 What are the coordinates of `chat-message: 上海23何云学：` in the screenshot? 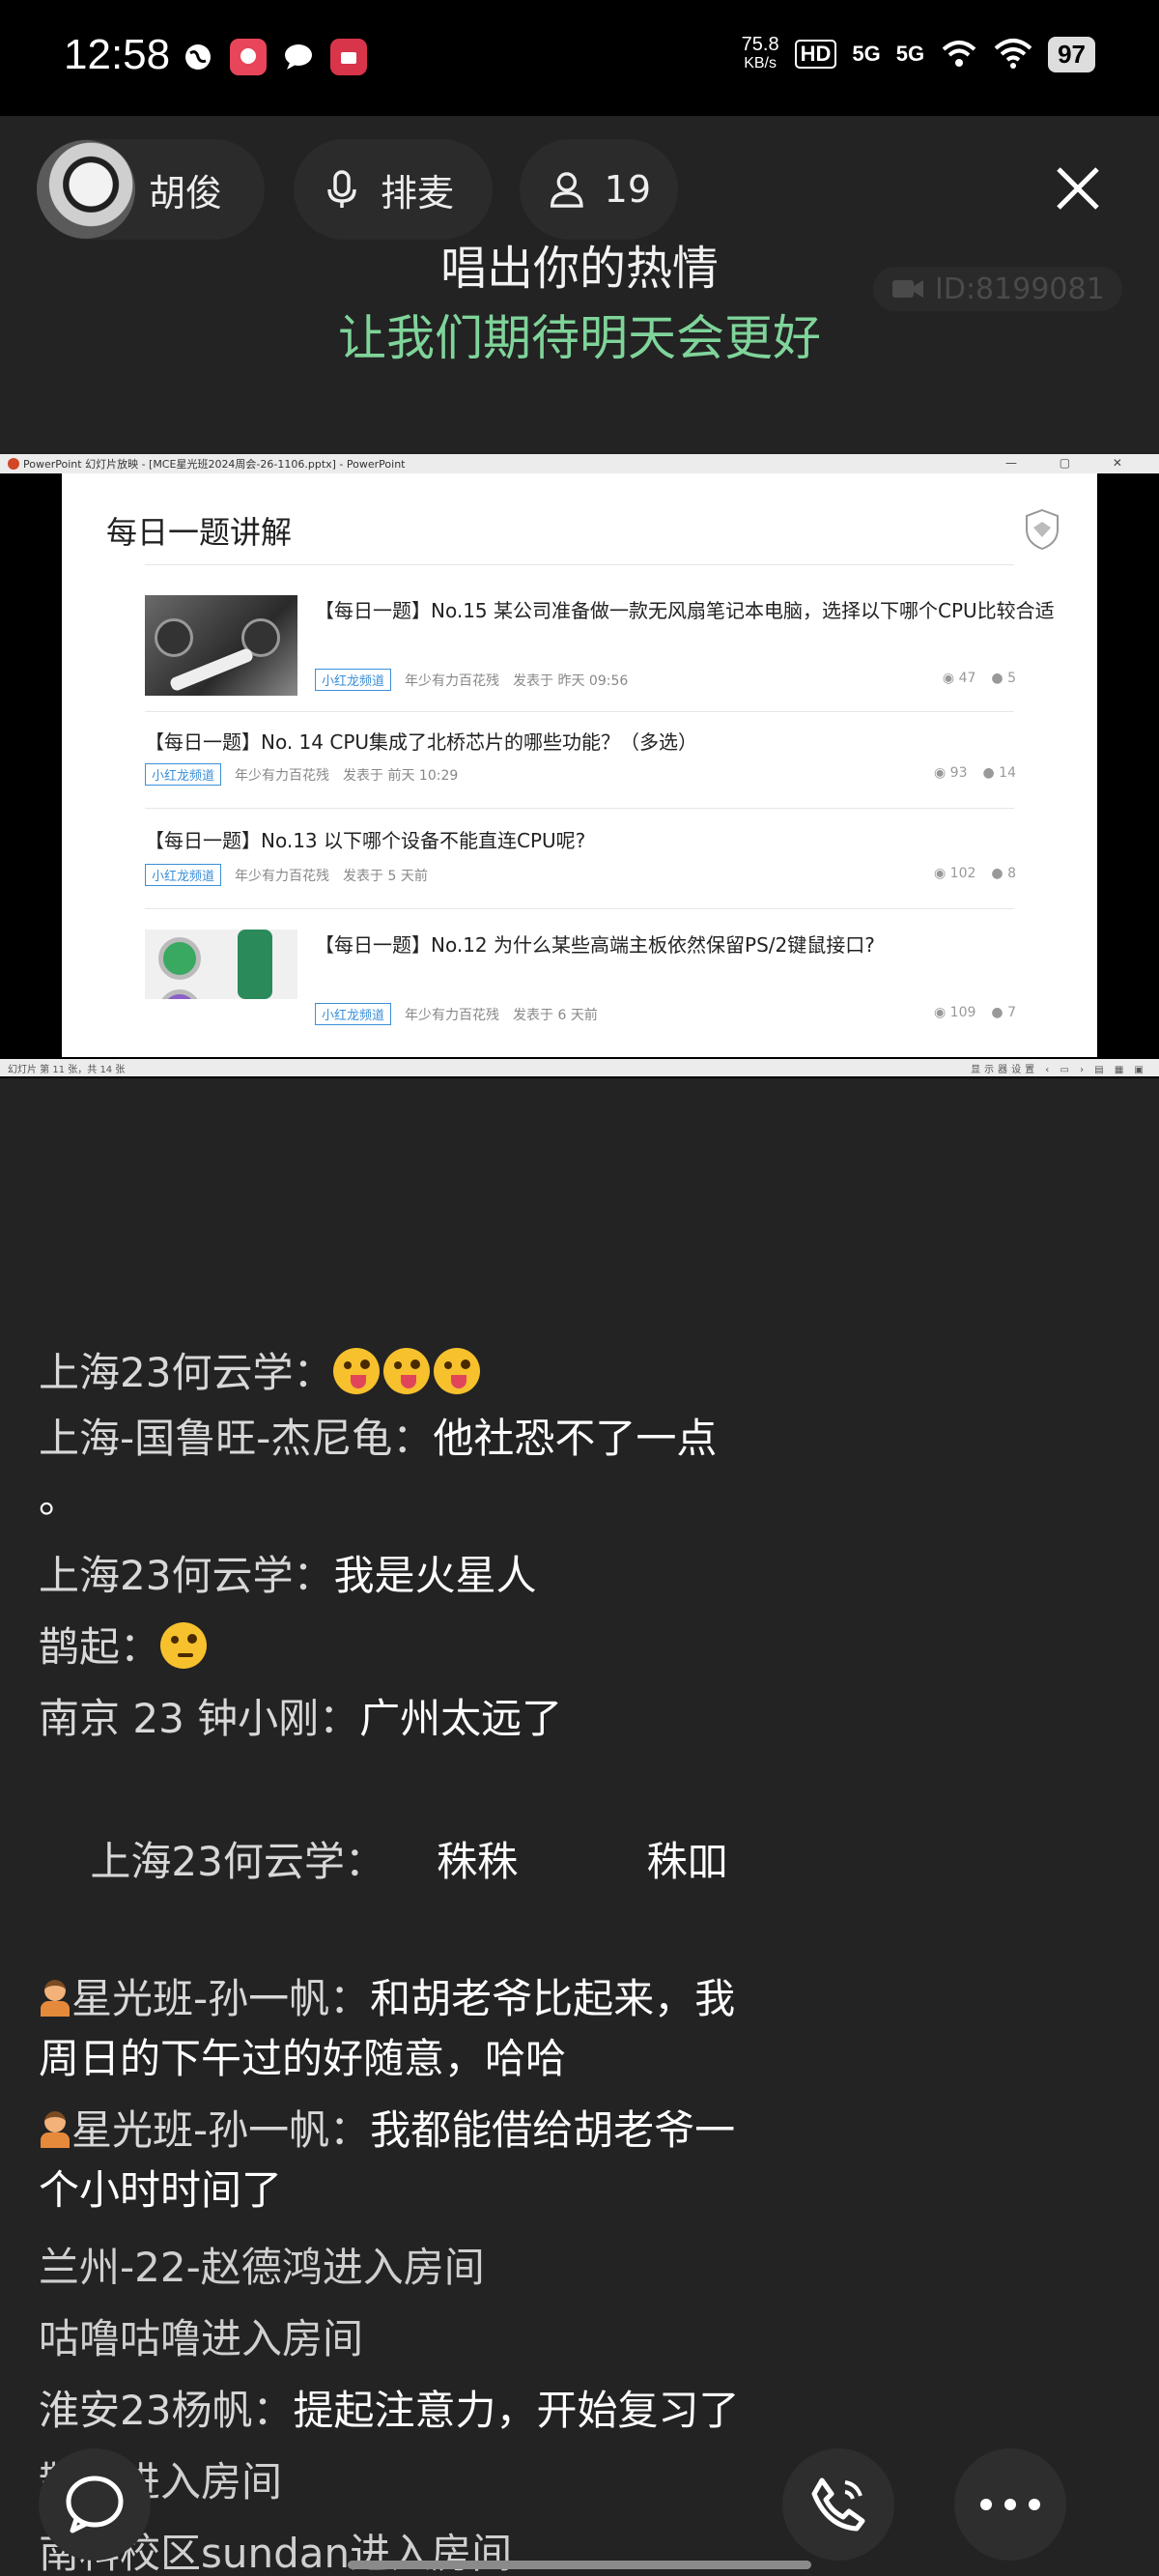 It's located at (435, 1373).